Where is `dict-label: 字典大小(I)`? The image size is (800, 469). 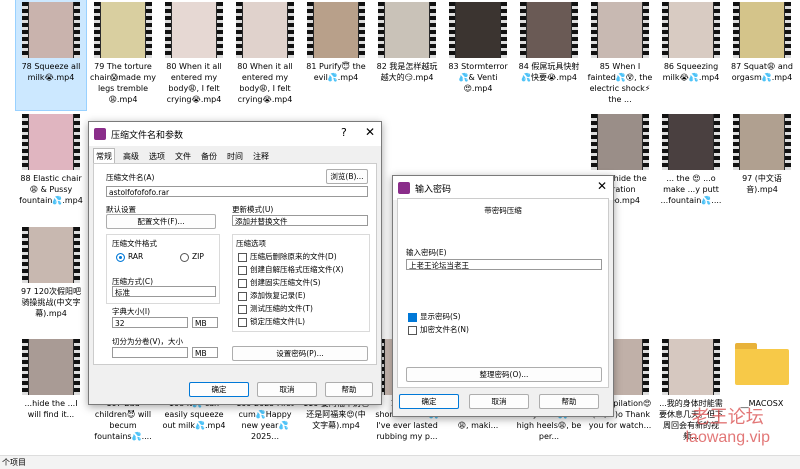
dict-label: 字典大小(I) is located at coordinates (131, 311).